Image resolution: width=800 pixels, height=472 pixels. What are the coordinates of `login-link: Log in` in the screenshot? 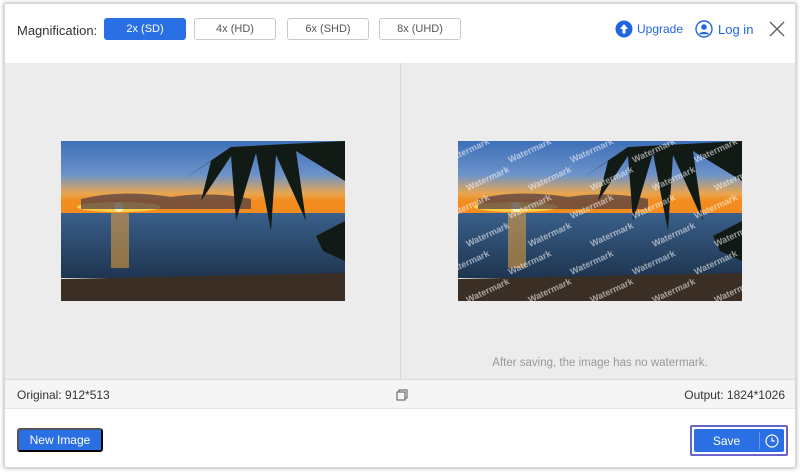 It's located at (724, 29).